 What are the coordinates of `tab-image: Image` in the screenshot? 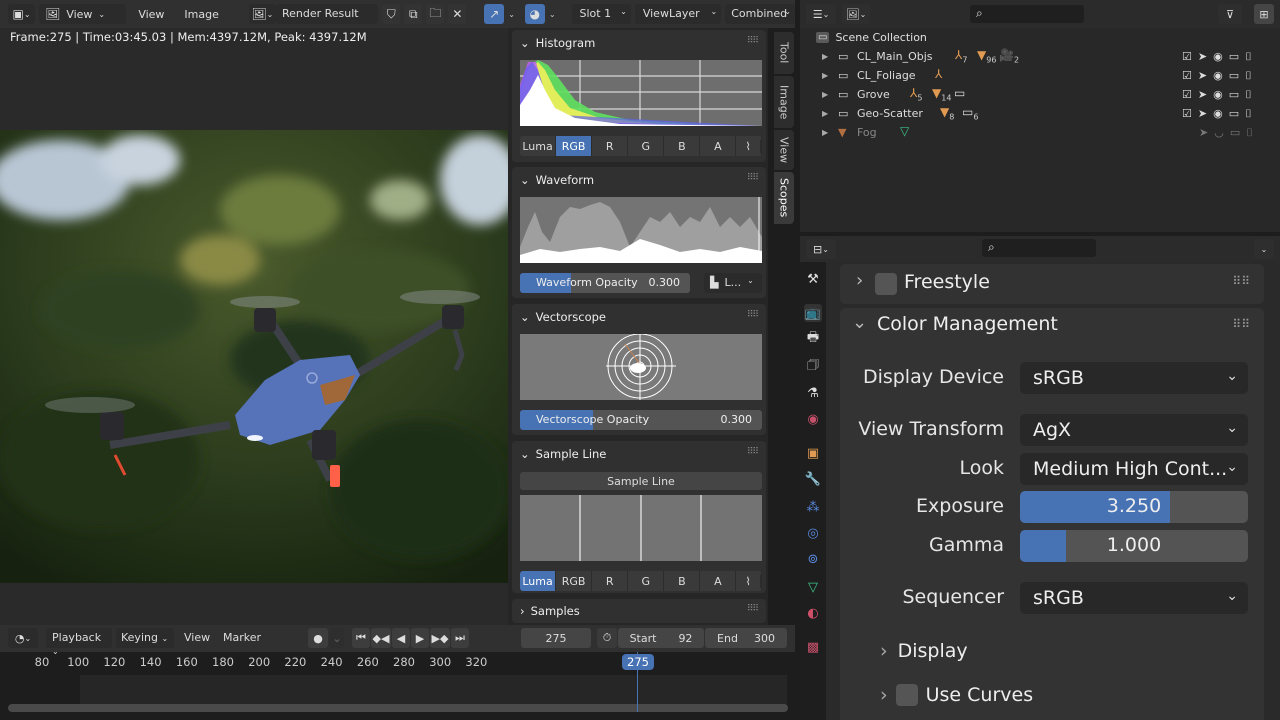 It's located at (784, 102).